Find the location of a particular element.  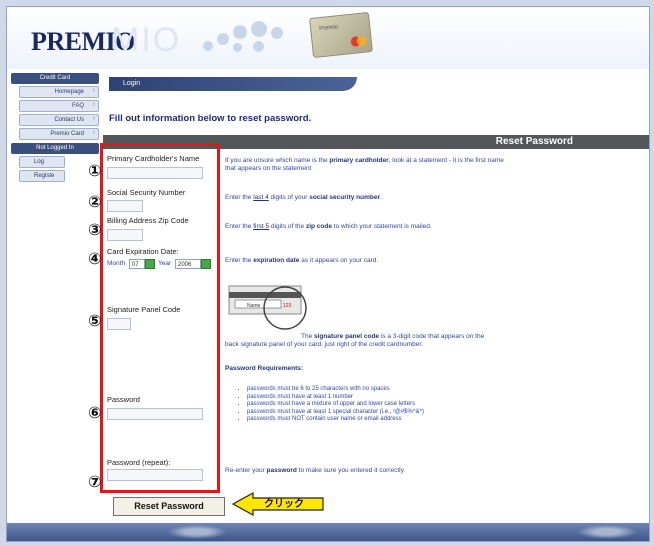

site-header: PREMIO MIO Premio is located at coordinates (328, 38).